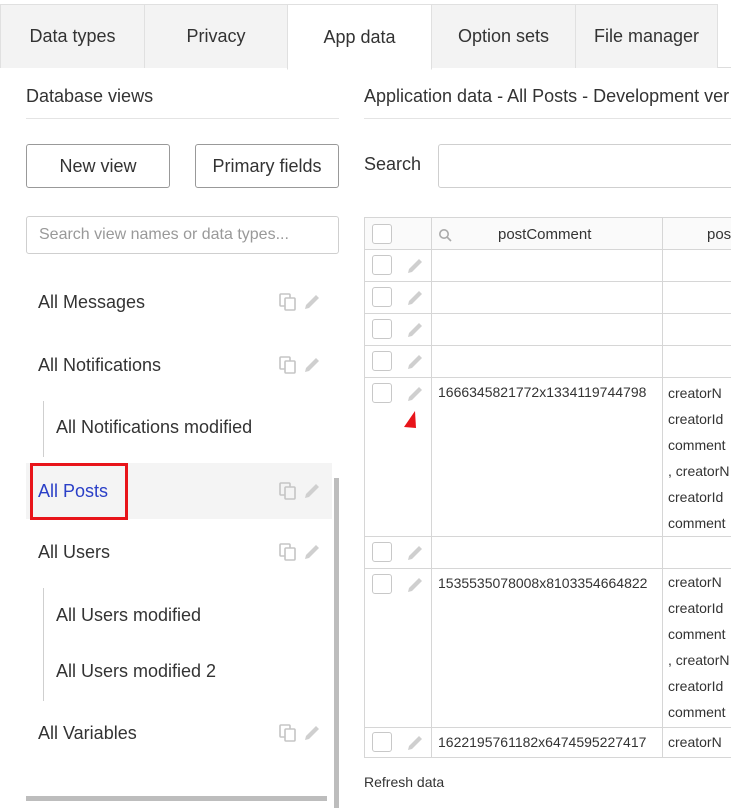 This screenshot has height=809, width=731. I want to click on view-item-all-users-modified: All Users modified, so click(179, 615).